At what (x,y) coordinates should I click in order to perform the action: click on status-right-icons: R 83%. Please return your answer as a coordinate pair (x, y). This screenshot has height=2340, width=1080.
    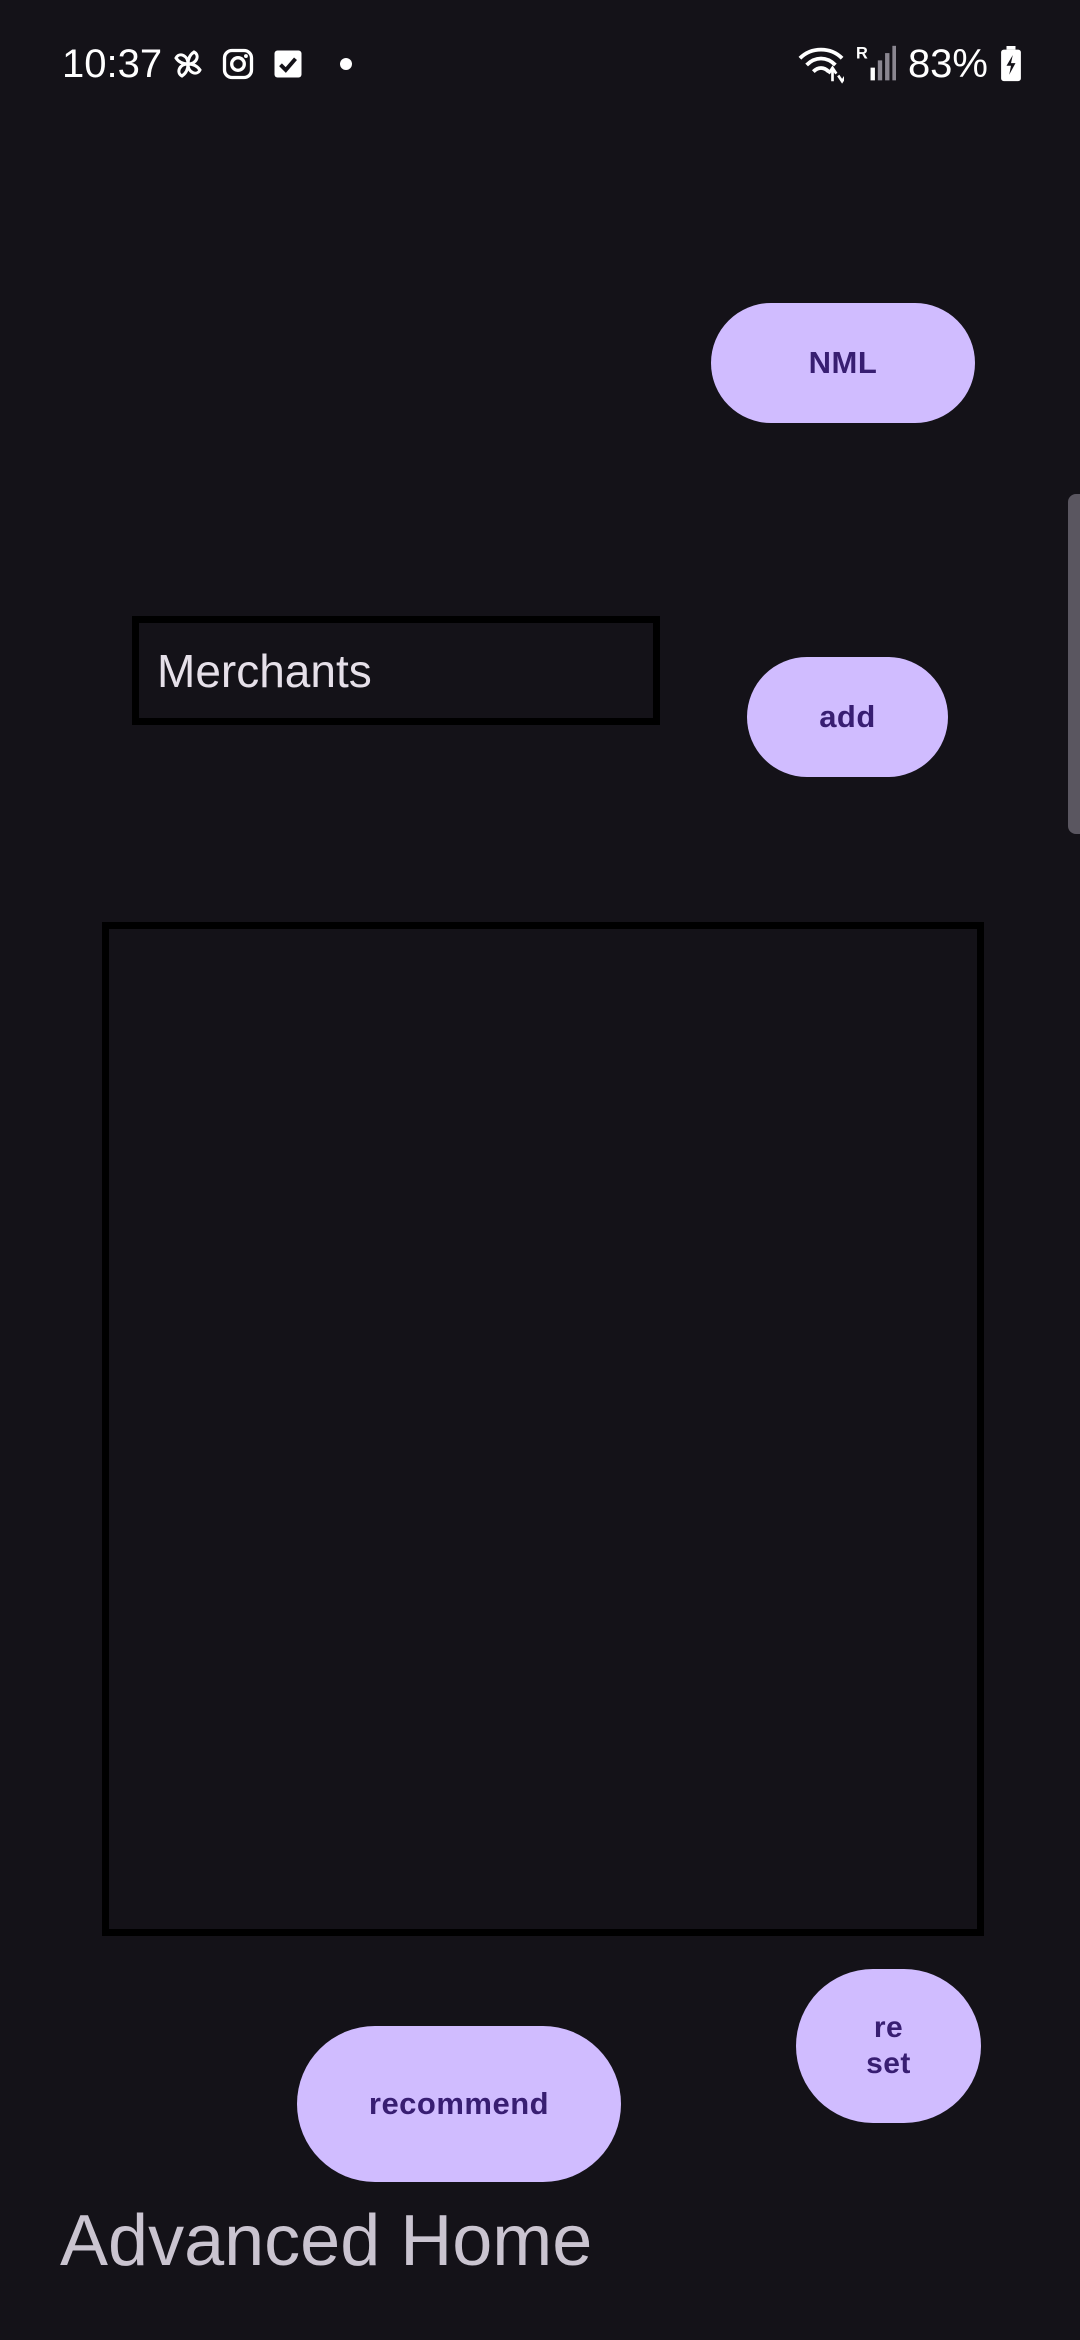
    Looking at the image, I should click on (910, 64).